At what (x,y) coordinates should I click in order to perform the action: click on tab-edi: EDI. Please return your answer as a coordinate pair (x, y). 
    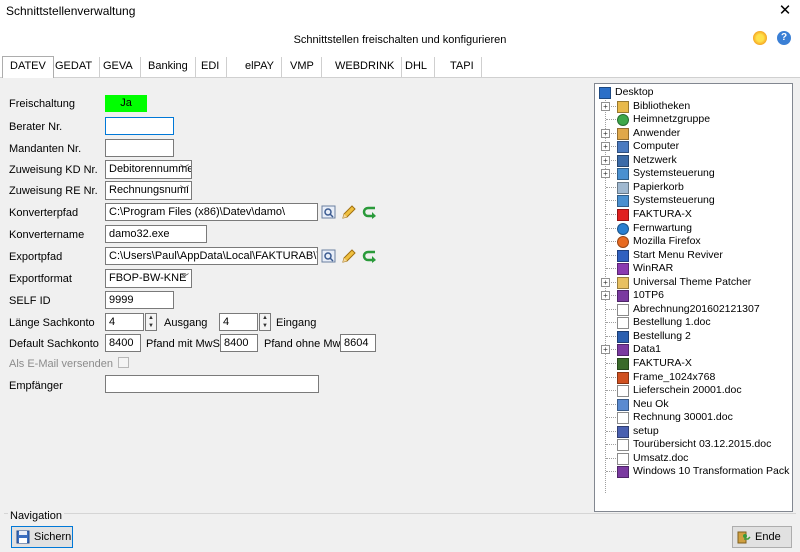
    Looking at the image, I should click on (211, 67).